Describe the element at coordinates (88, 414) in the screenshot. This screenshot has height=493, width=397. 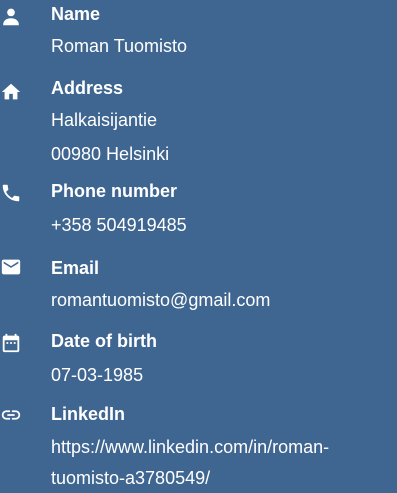
I see `contact-label-linkedin: LinkedIn` at that location.